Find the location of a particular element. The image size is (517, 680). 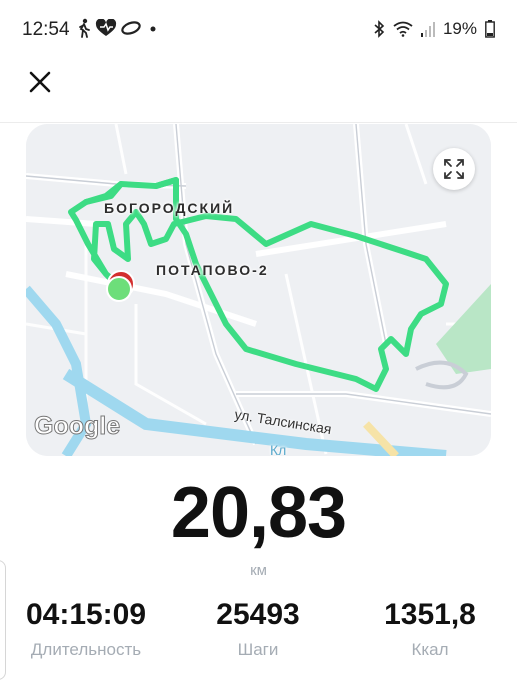

ring-icon is located at coordinates (131, 28).